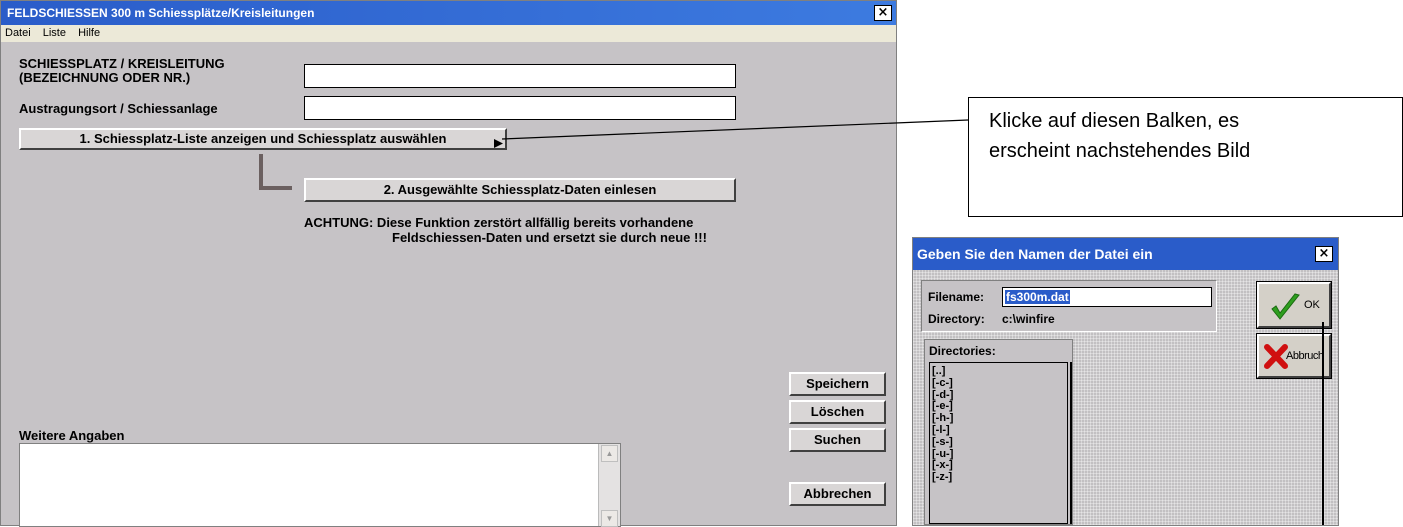 This screenshot has height=527, width=1403. Describe the element at coordinates (609, 453) in the screenshot. I see `scroll-up-icon: ▲` at that location.